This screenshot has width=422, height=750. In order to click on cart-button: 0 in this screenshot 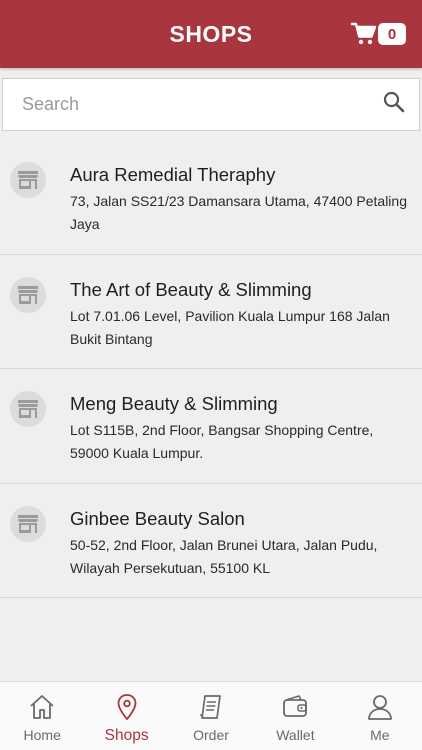, I will do `click(378, 34)`.